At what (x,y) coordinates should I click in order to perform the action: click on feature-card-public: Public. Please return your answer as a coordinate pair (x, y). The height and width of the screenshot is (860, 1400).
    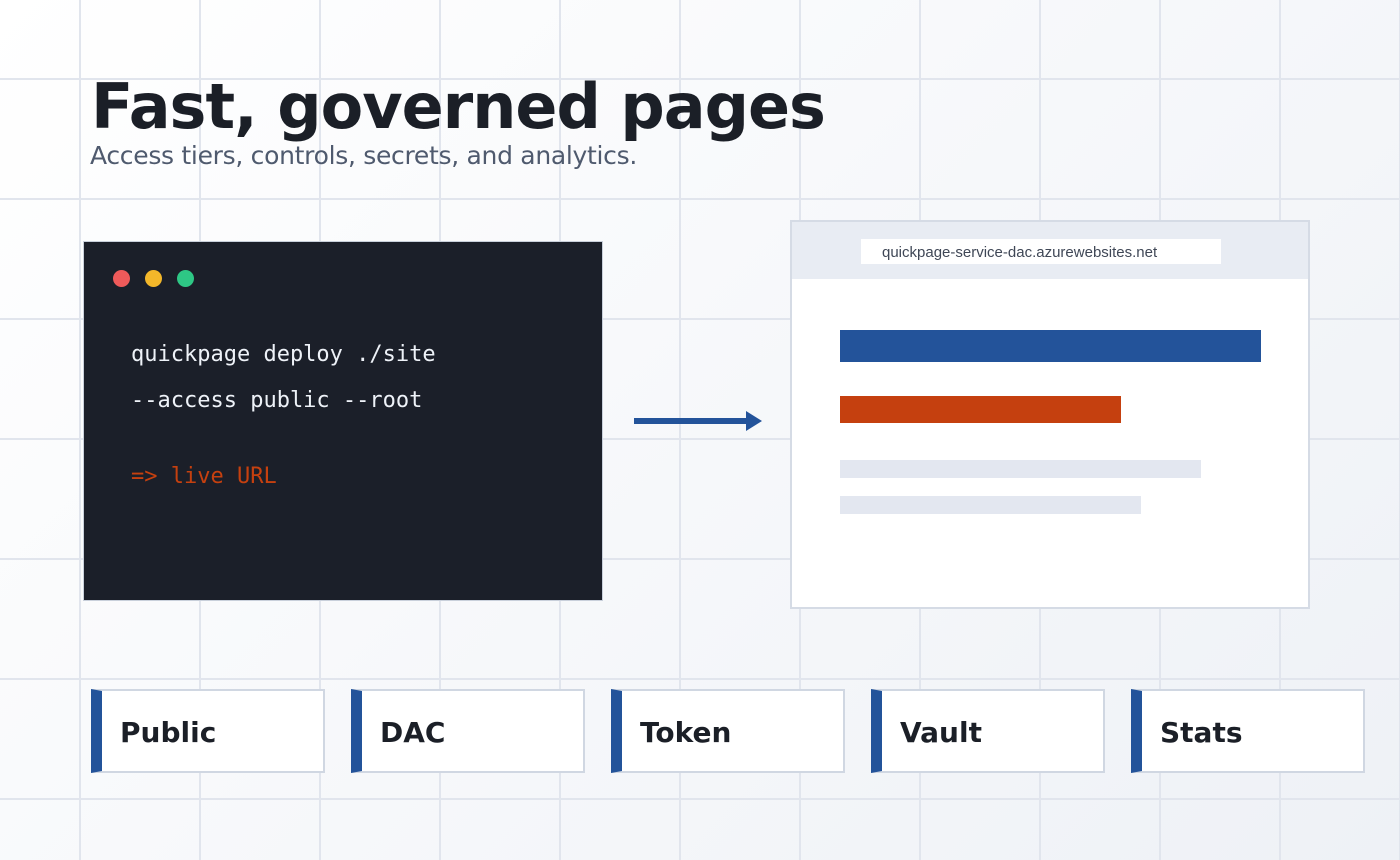
    Looking at the image, I should click on (208, 731).